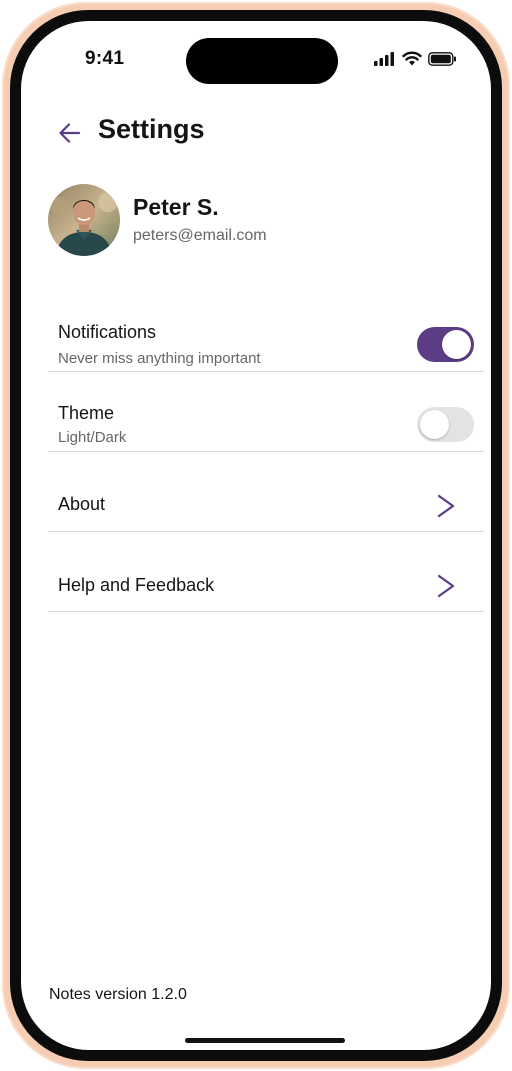 The height and width of the screenshot is (1071, 512). I want to click on status-time: 9:41, so click(105, 58).